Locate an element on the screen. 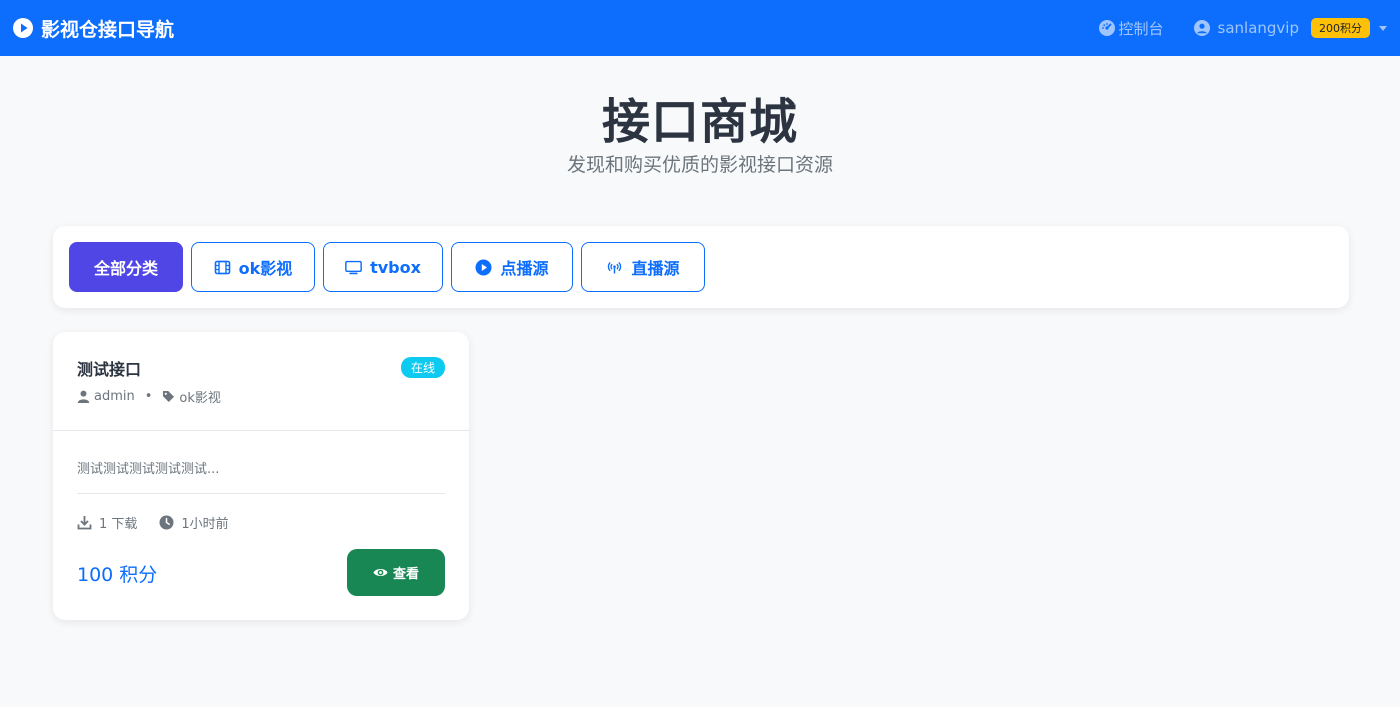 The width and height of the screenshot is (1400, 707). tv-icon is located at coordinates (353, 267).